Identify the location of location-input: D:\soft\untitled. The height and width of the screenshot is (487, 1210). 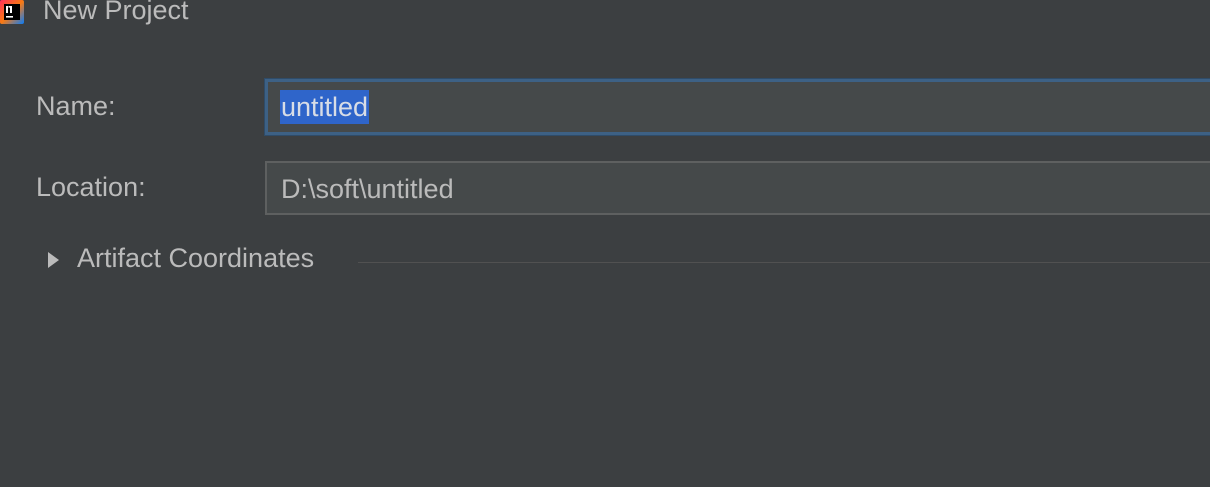
(737, 188).